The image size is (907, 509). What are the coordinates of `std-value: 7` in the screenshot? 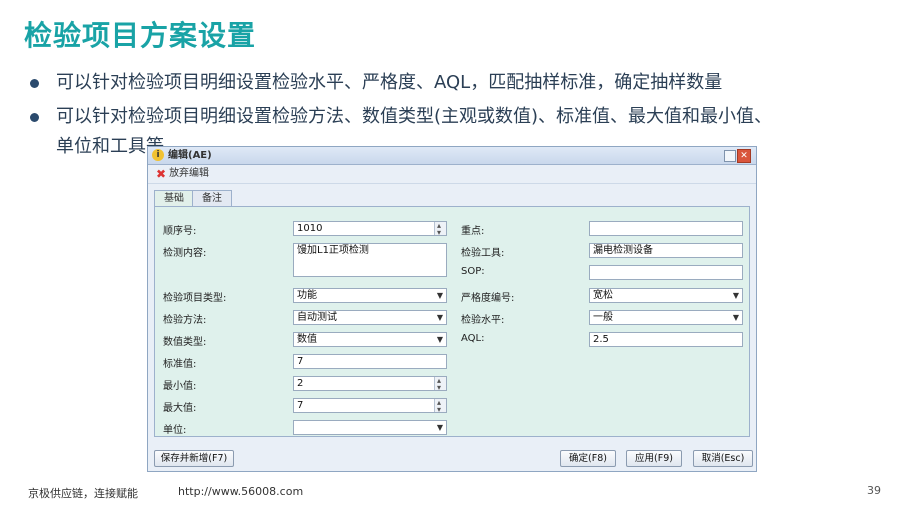 It's located at (300, 361).